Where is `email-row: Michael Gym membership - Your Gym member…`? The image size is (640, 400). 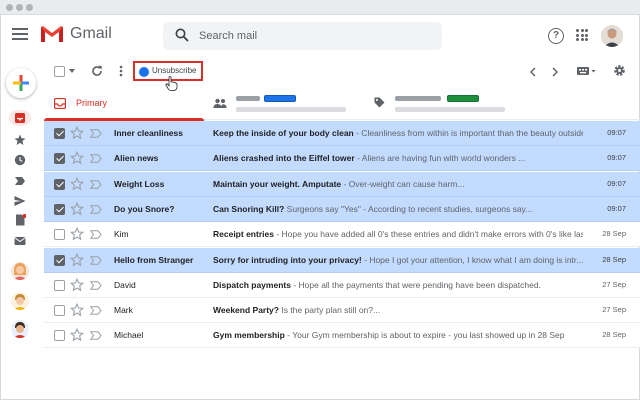
email-row: Michael Gym membership - Your Gym member… is located at coordinates (342, 336).